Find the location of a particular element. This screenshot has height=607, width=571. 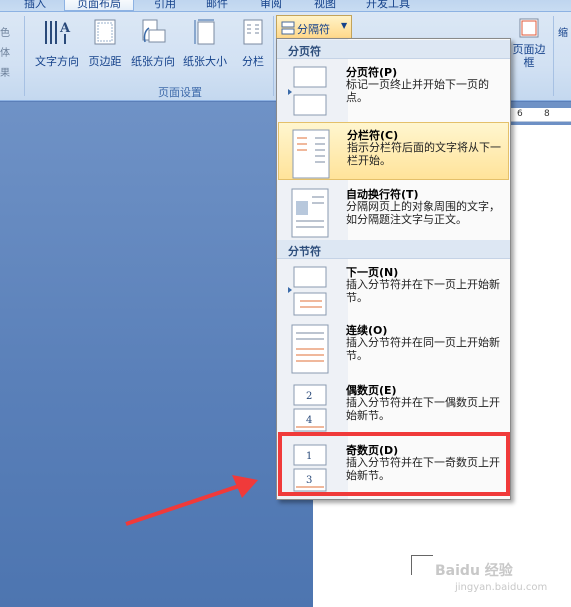

chevron-down-icon: ▼ is located at coordinates (344, 25).